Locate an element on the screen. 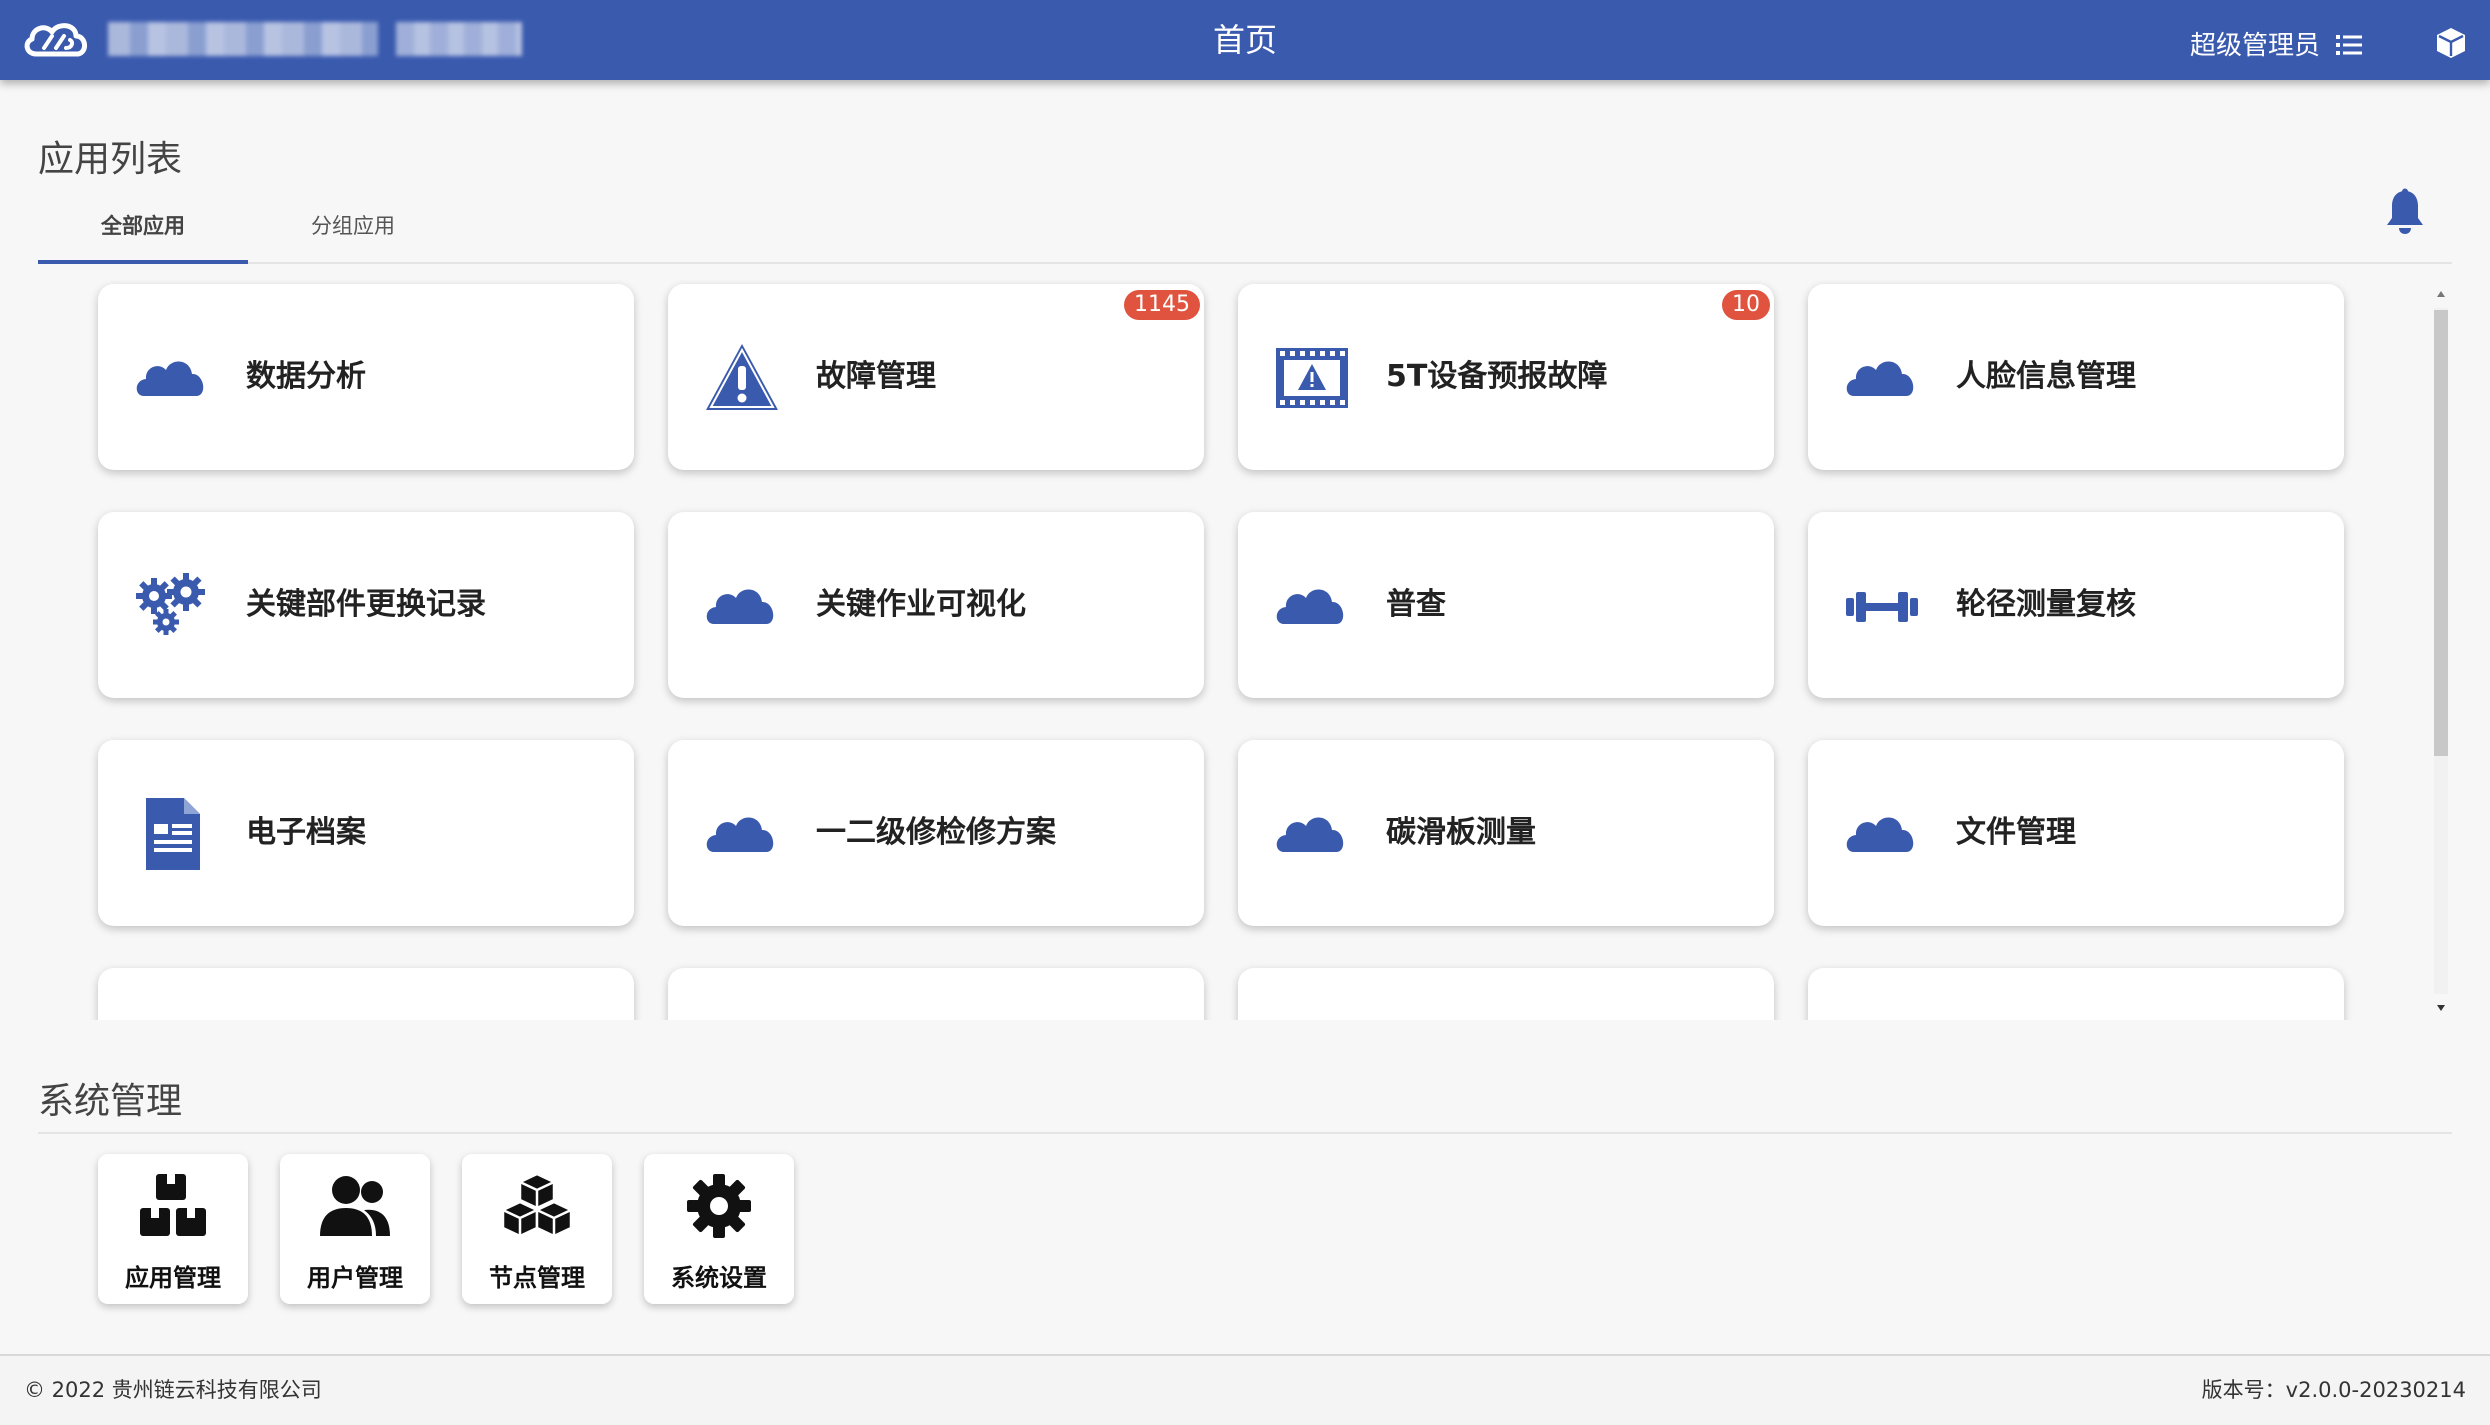  copyright-text: © 2022 贵州链云科技有限公司 is located at coordinates (173, 1390).